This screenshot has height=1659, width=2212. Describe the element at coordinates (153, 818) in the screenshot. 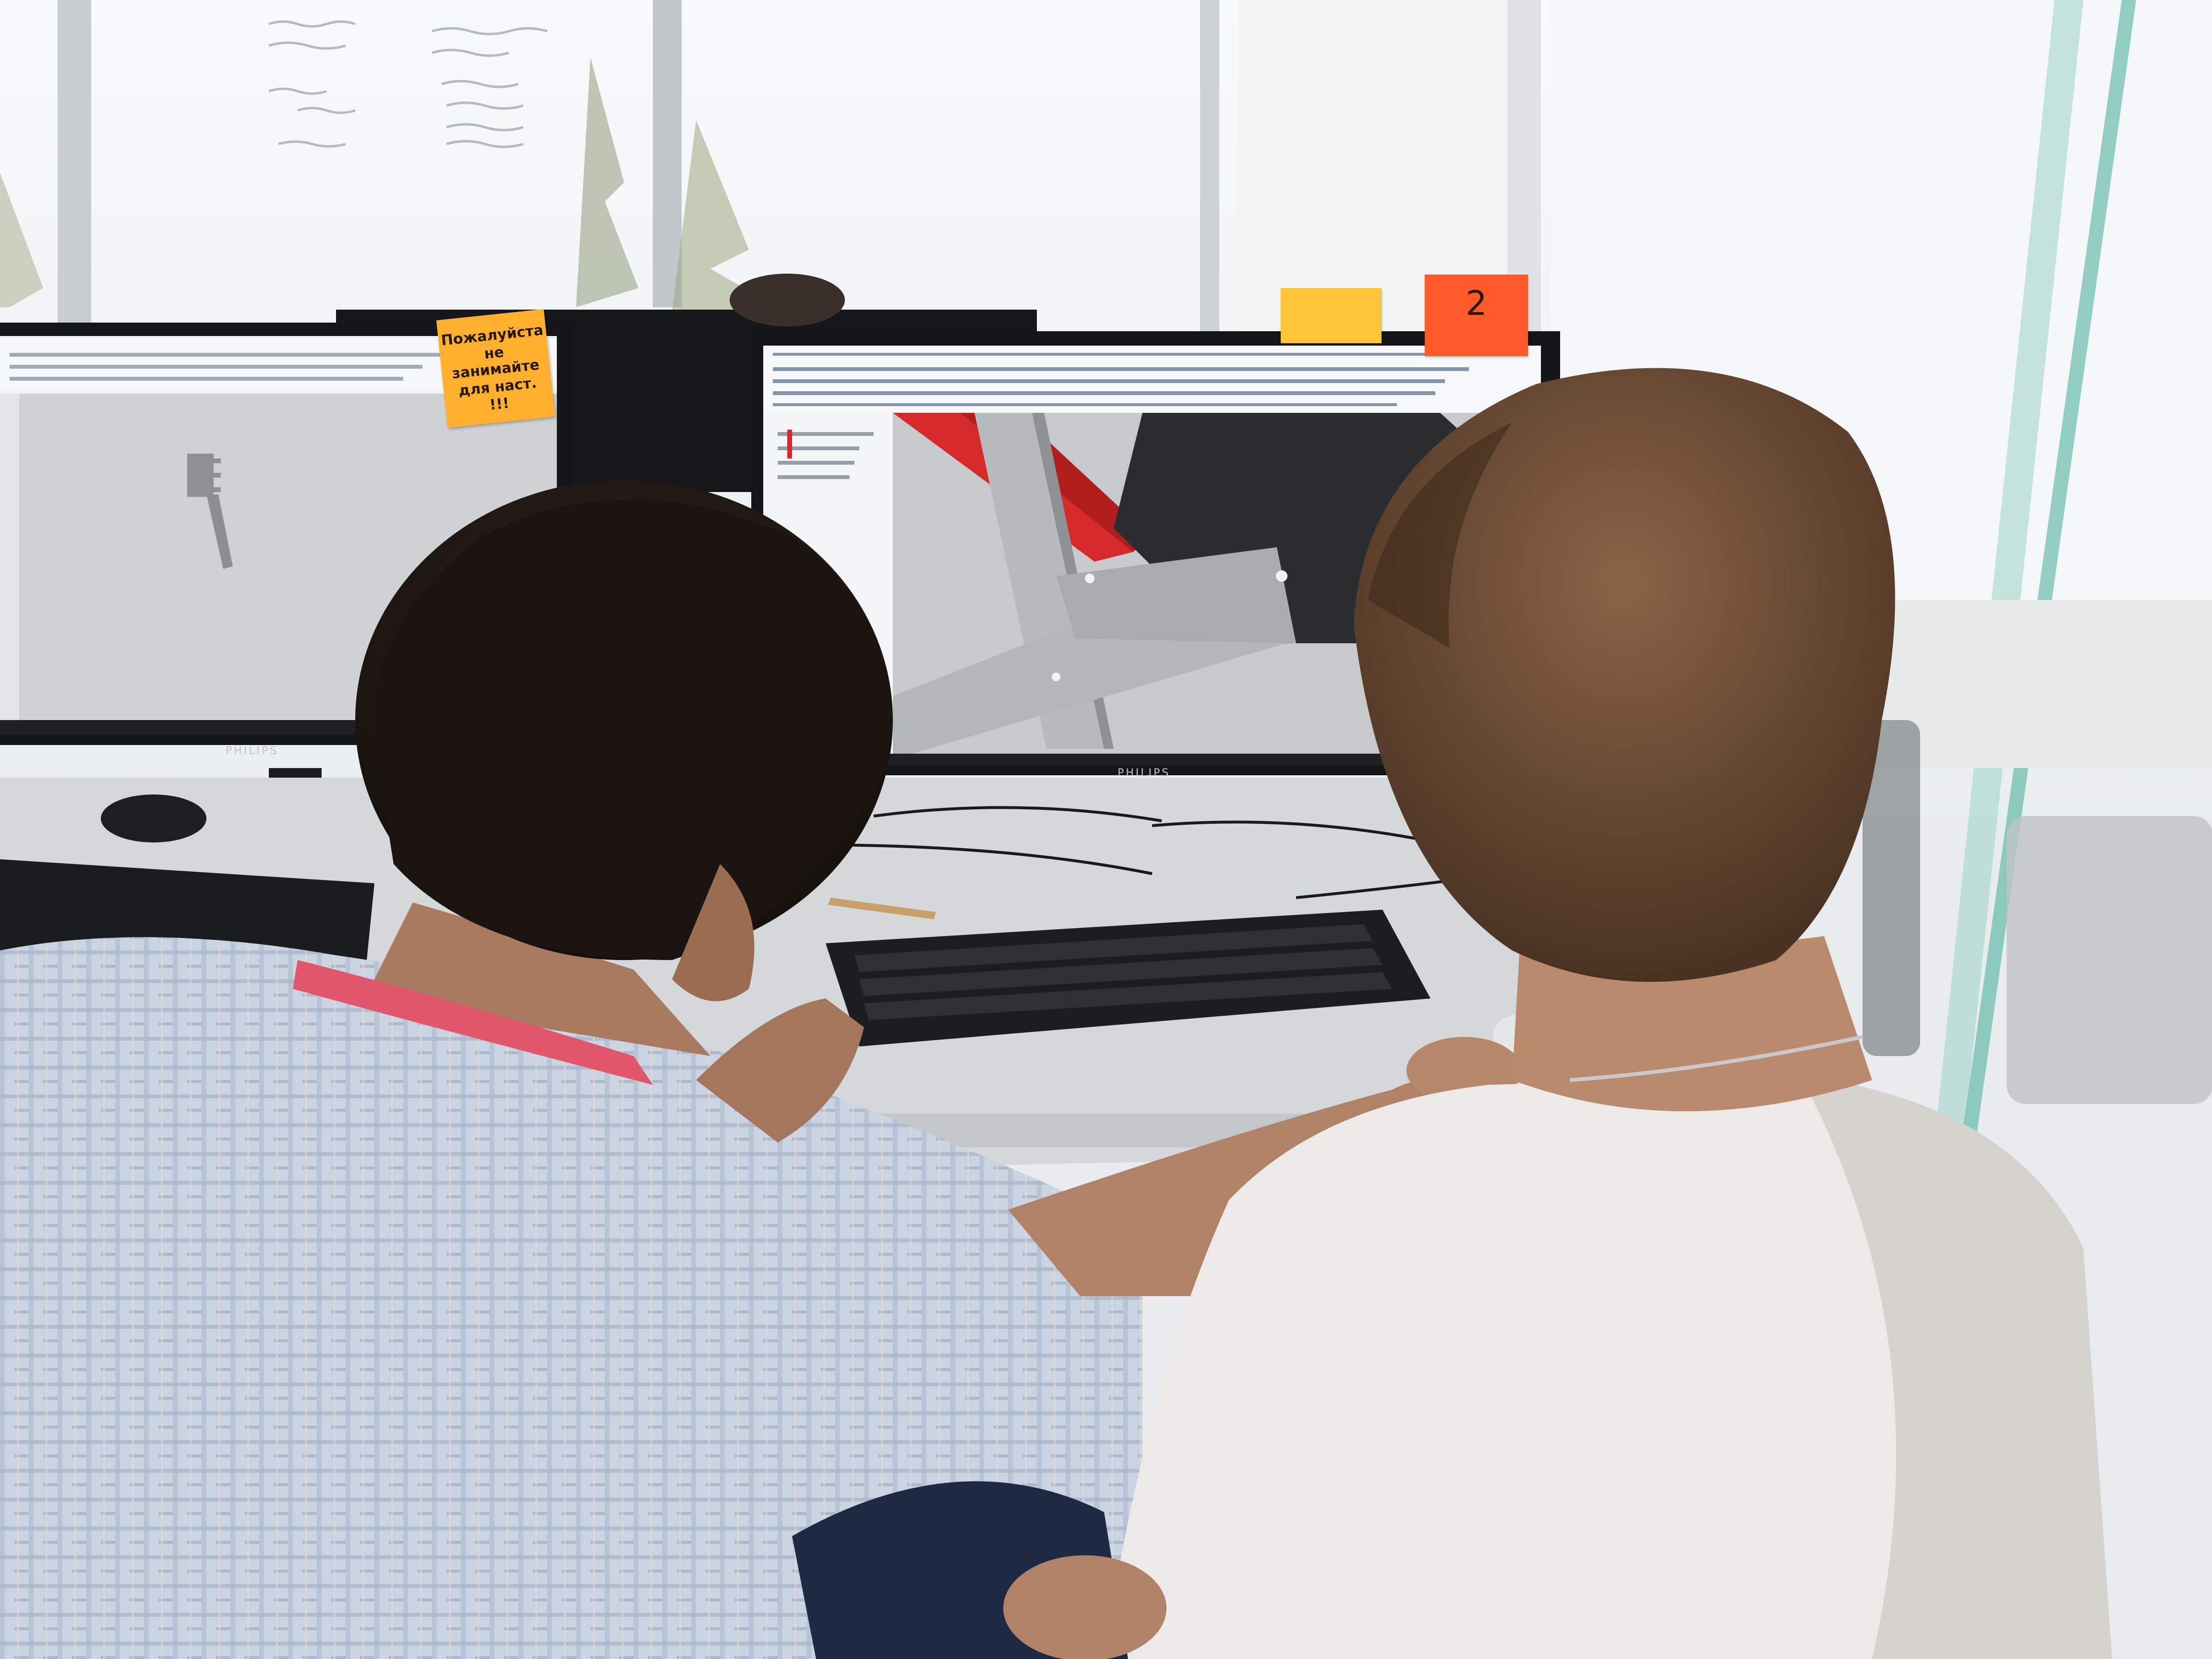

I see `left-mouse` at that location.